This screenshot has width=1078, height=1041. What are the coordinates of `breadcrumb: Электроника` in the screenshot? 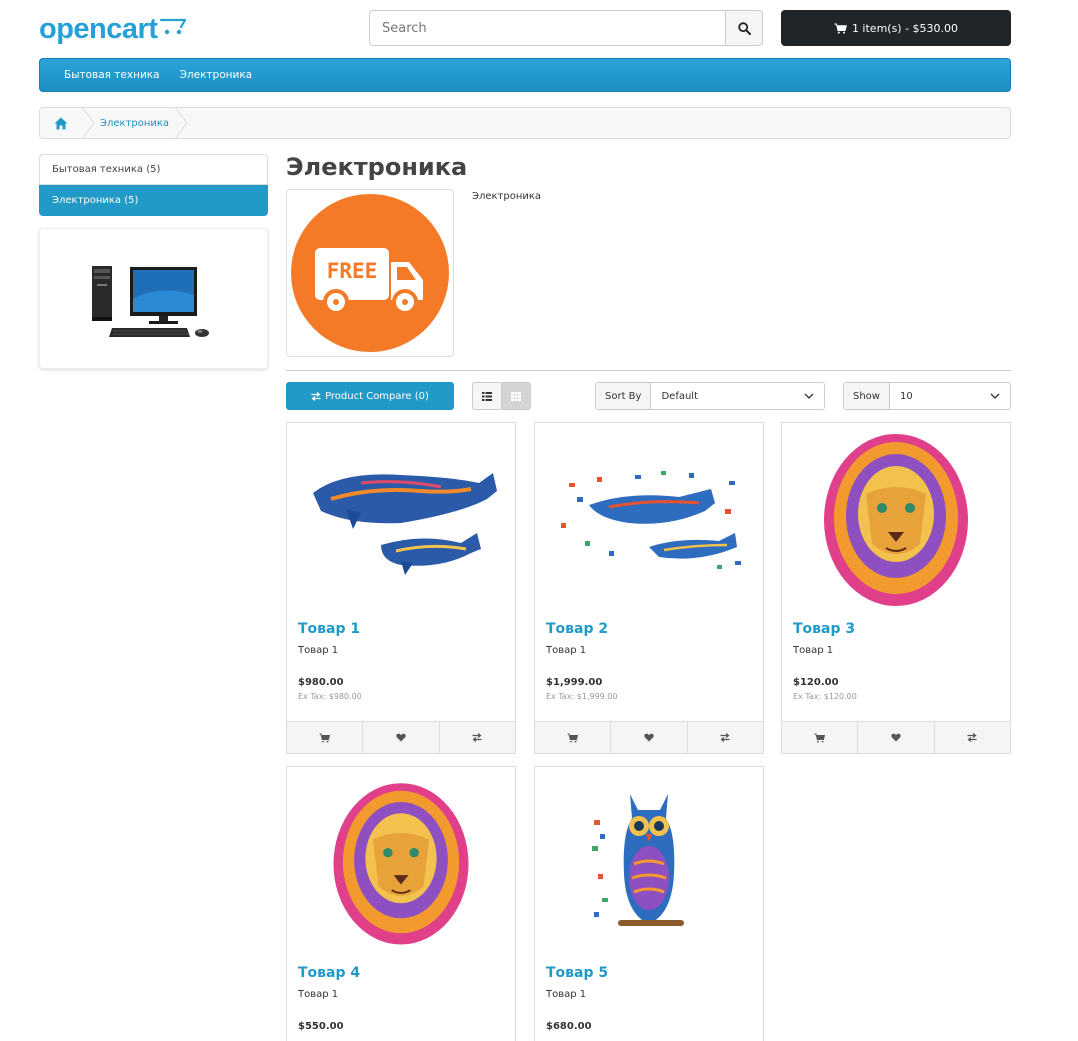 It's located at (525, 123).